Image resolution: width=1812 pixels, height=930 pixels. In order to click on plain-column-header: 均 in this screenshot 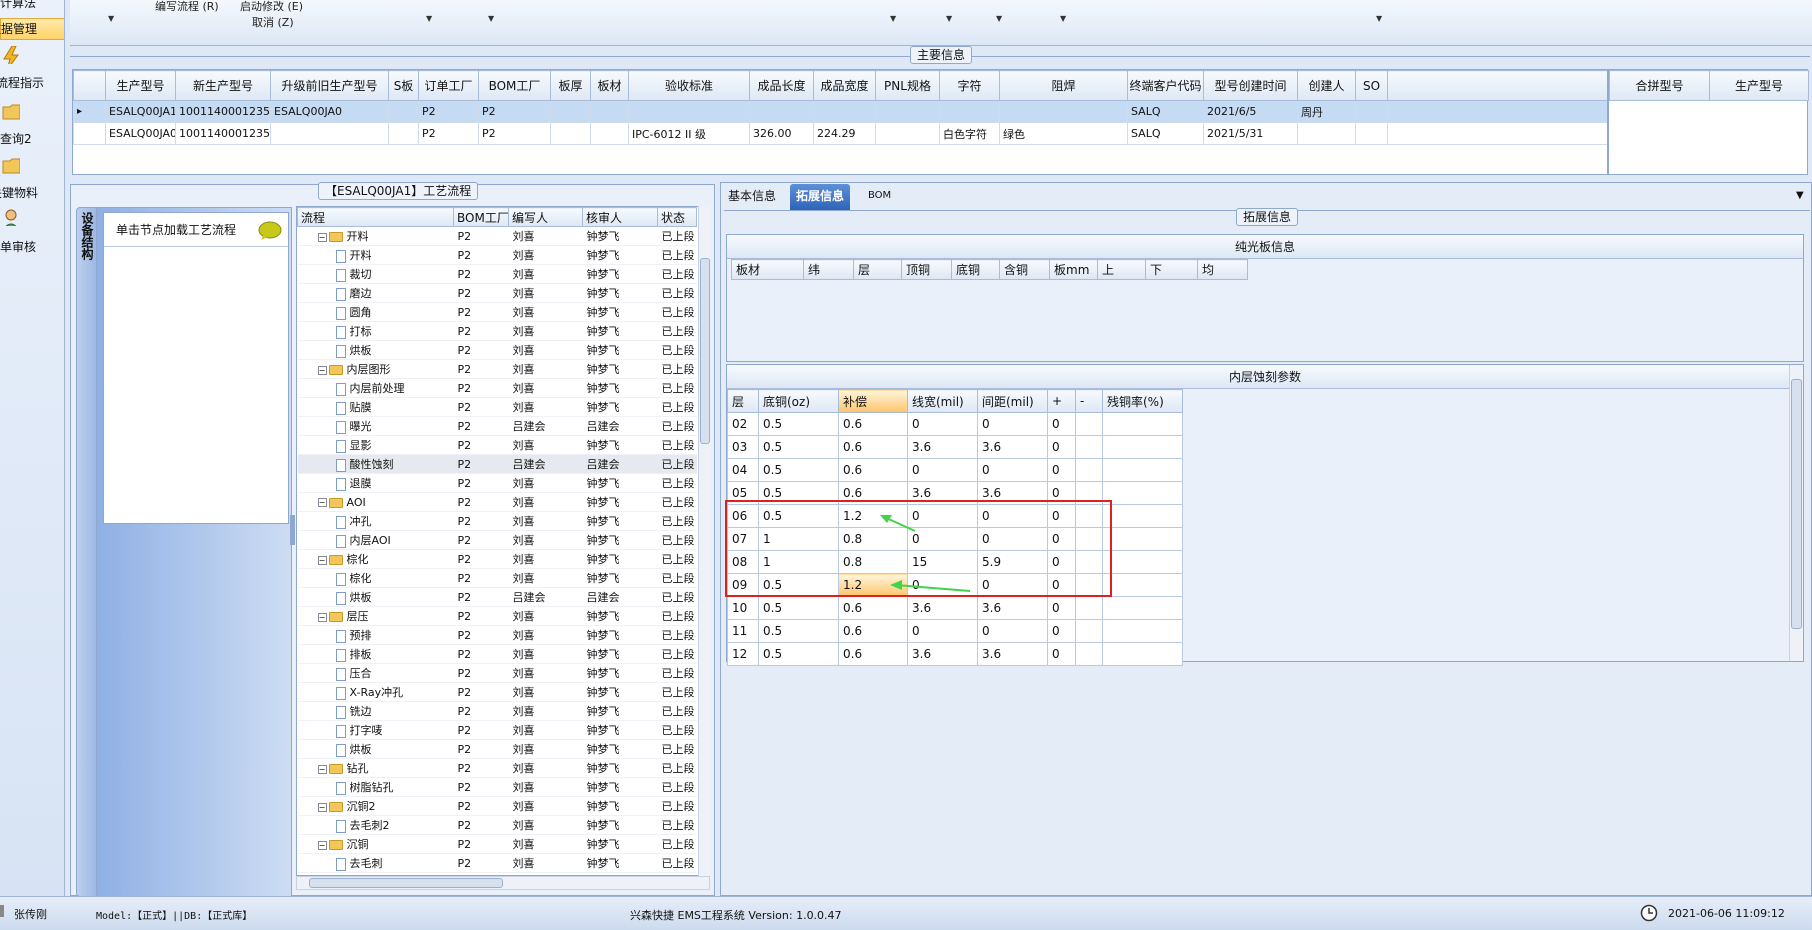, I will do `click(1222, 269)`.